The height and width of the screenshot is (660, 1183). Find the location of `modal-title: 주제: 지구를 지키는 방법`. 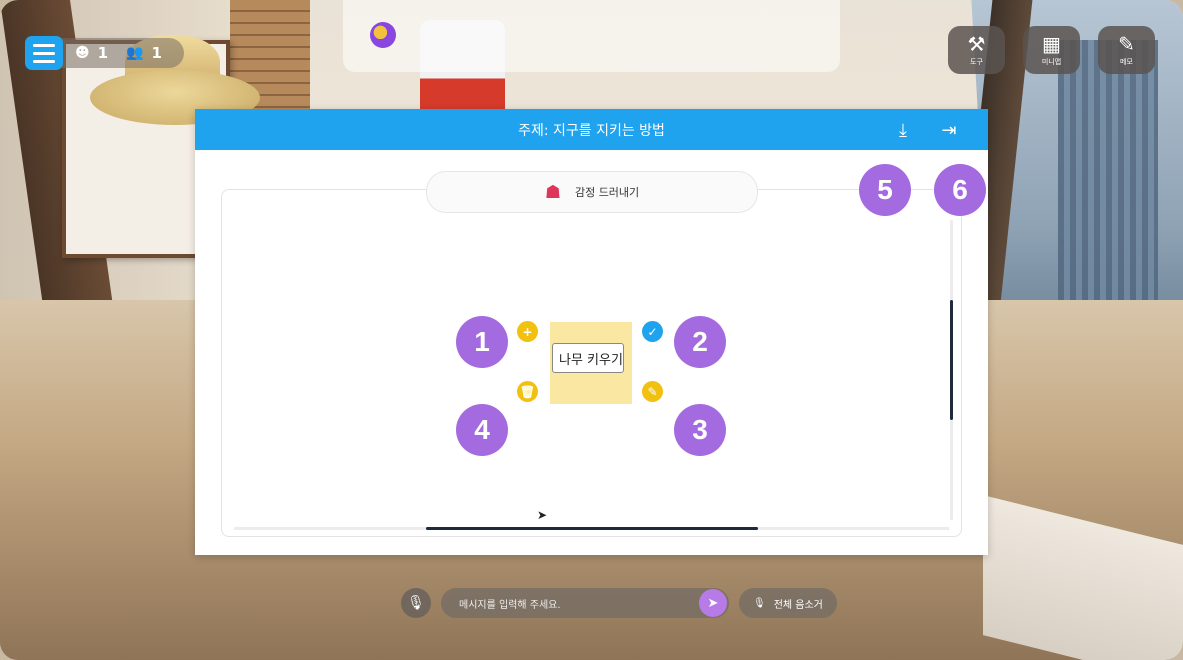

modal-title: 주제: 지구를 지키는 방법 is located at coordinates (591, 130).